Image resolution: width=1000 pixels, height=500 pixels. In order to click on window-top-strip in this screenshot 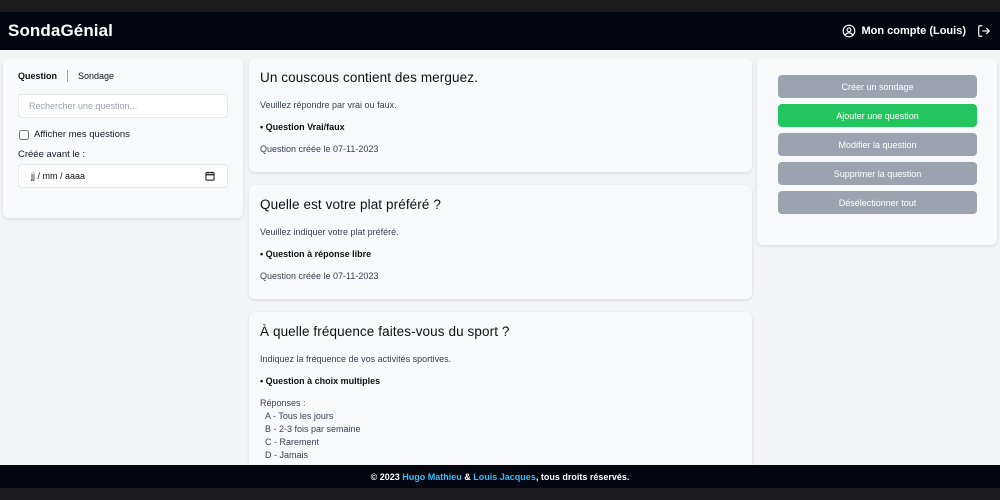, I will do `click(500, 6)`.